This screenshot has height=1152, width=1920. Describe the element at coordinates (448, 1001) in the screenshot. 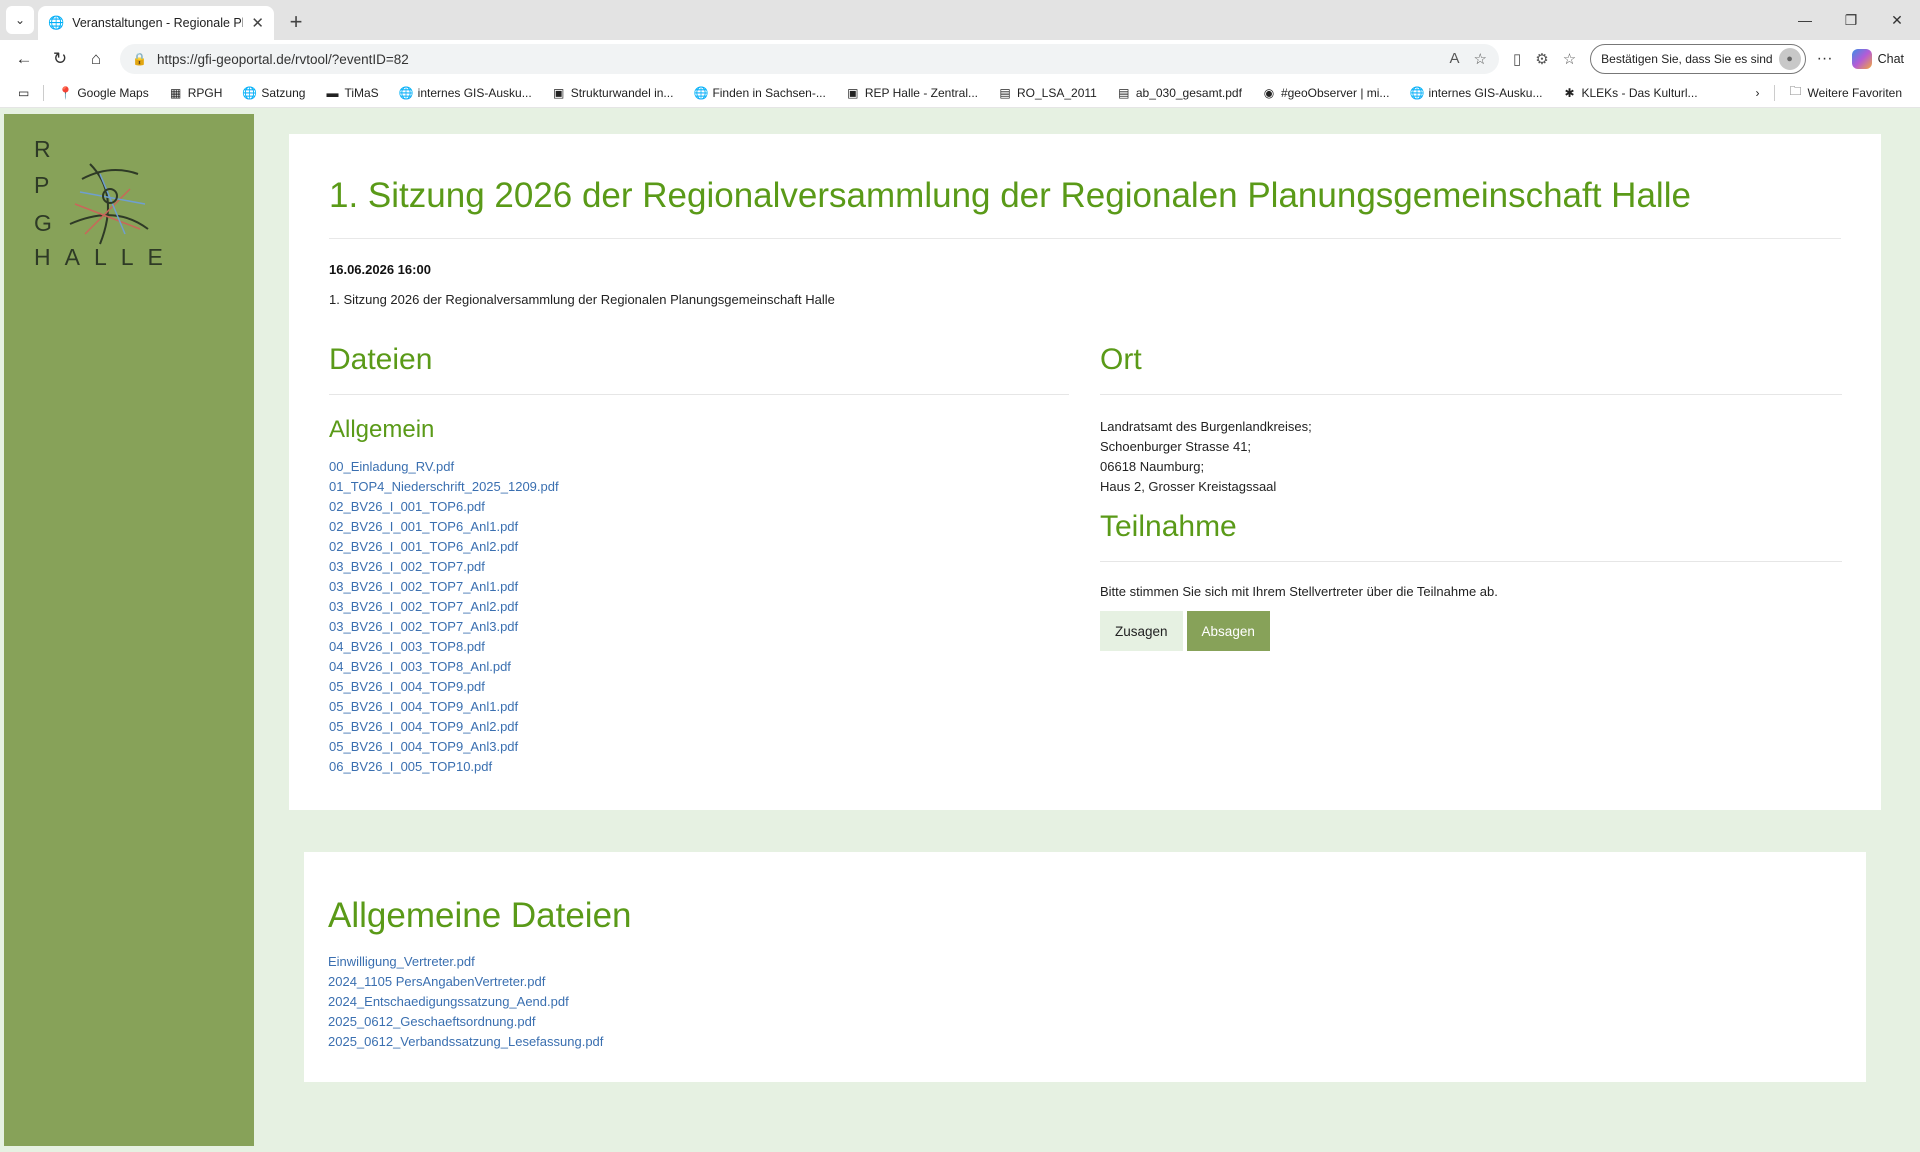

I see `file-link: 2024_Entschaedigungssatzung_Aend.pdf` at that location.